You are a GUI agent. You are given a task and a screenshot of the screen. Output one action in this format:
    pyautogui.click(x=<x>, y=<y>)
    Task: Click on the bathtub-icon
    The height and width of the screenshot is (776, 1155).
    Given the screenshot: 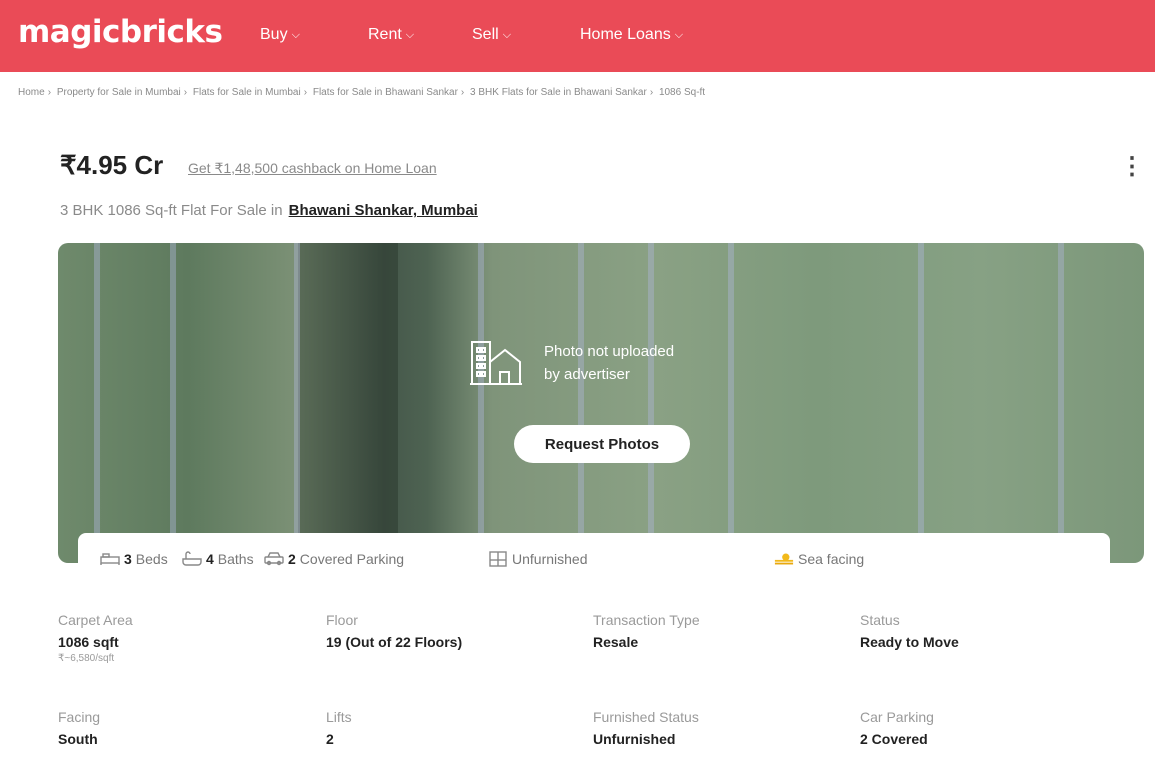 What is the action you would take?
    pyautogui.click(x=192, y=559)
    